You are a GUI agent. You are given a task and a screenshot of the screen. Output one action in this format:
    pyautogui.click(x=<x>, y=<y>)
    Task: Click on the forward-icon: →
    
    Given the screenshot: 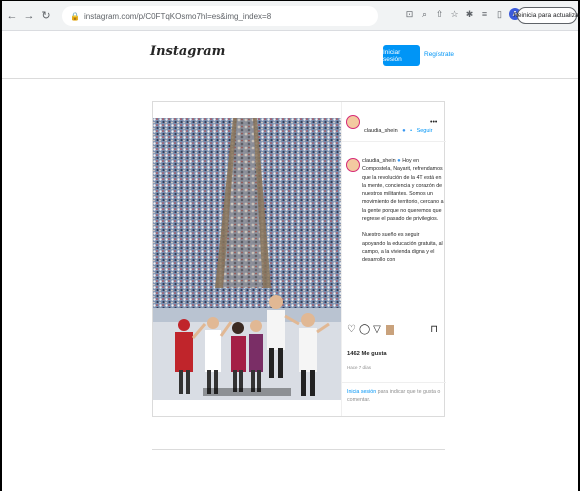 What is the action you would take?
    pyautogui.click(x=29, y=16)
    